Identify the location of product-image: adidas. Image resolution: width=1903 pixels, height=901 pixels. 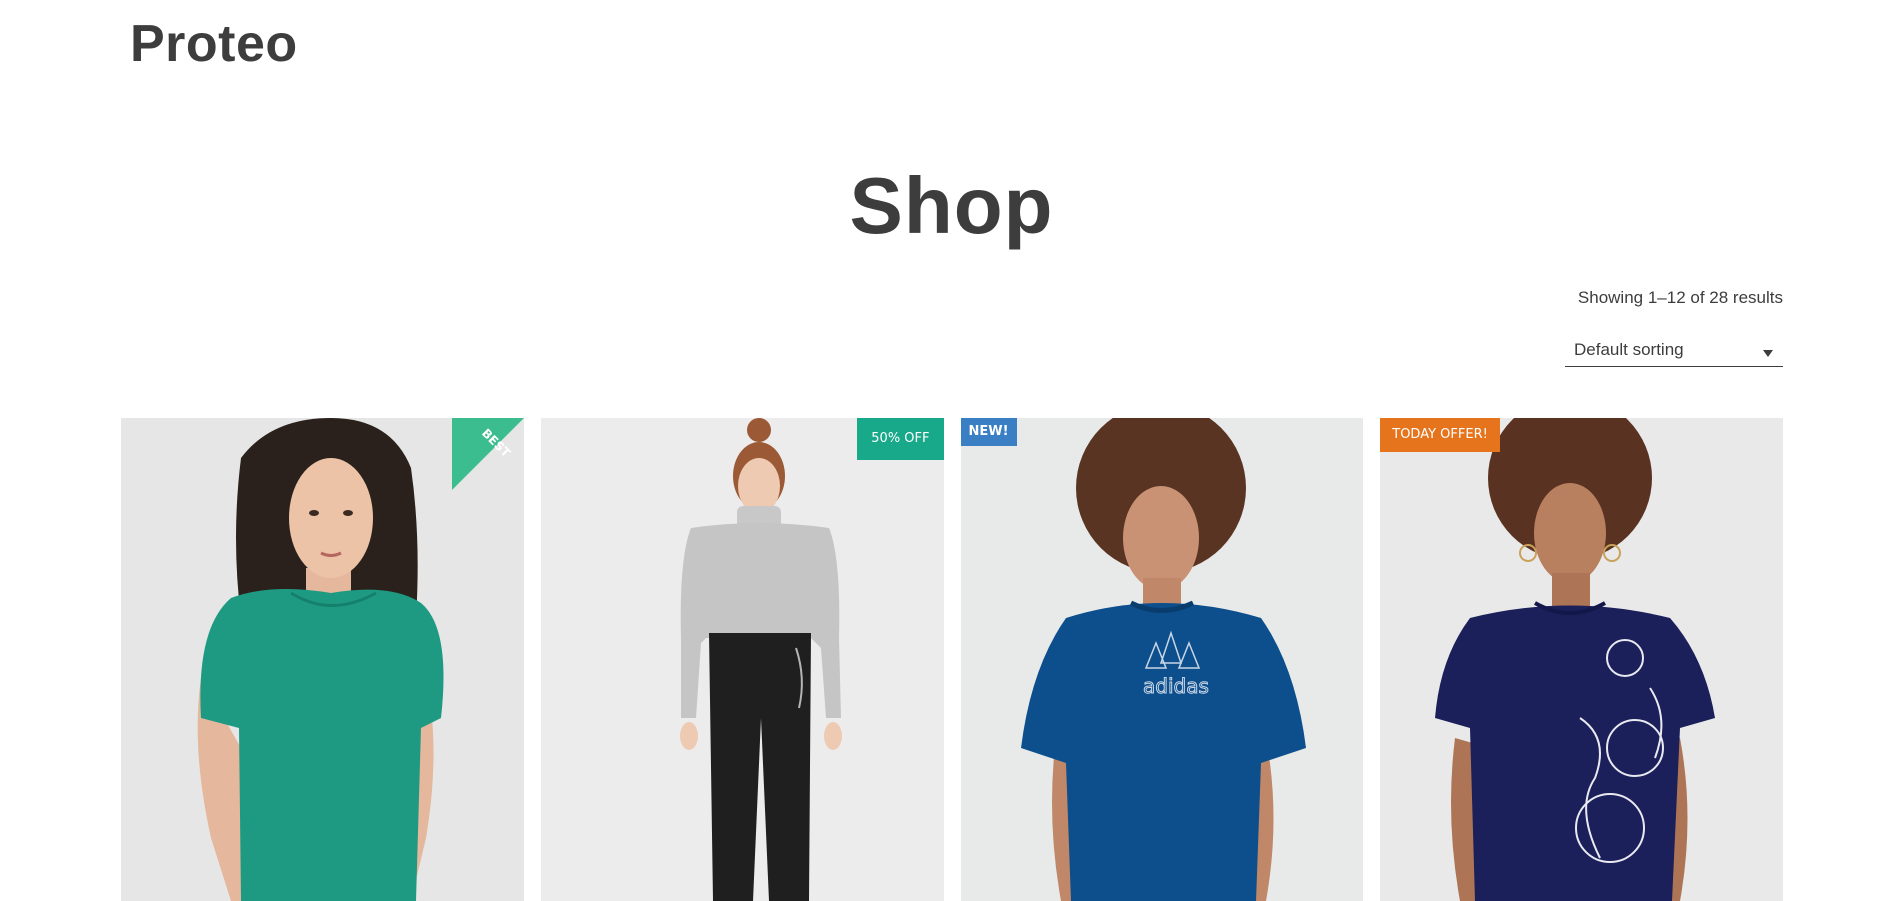
(1162, 659).